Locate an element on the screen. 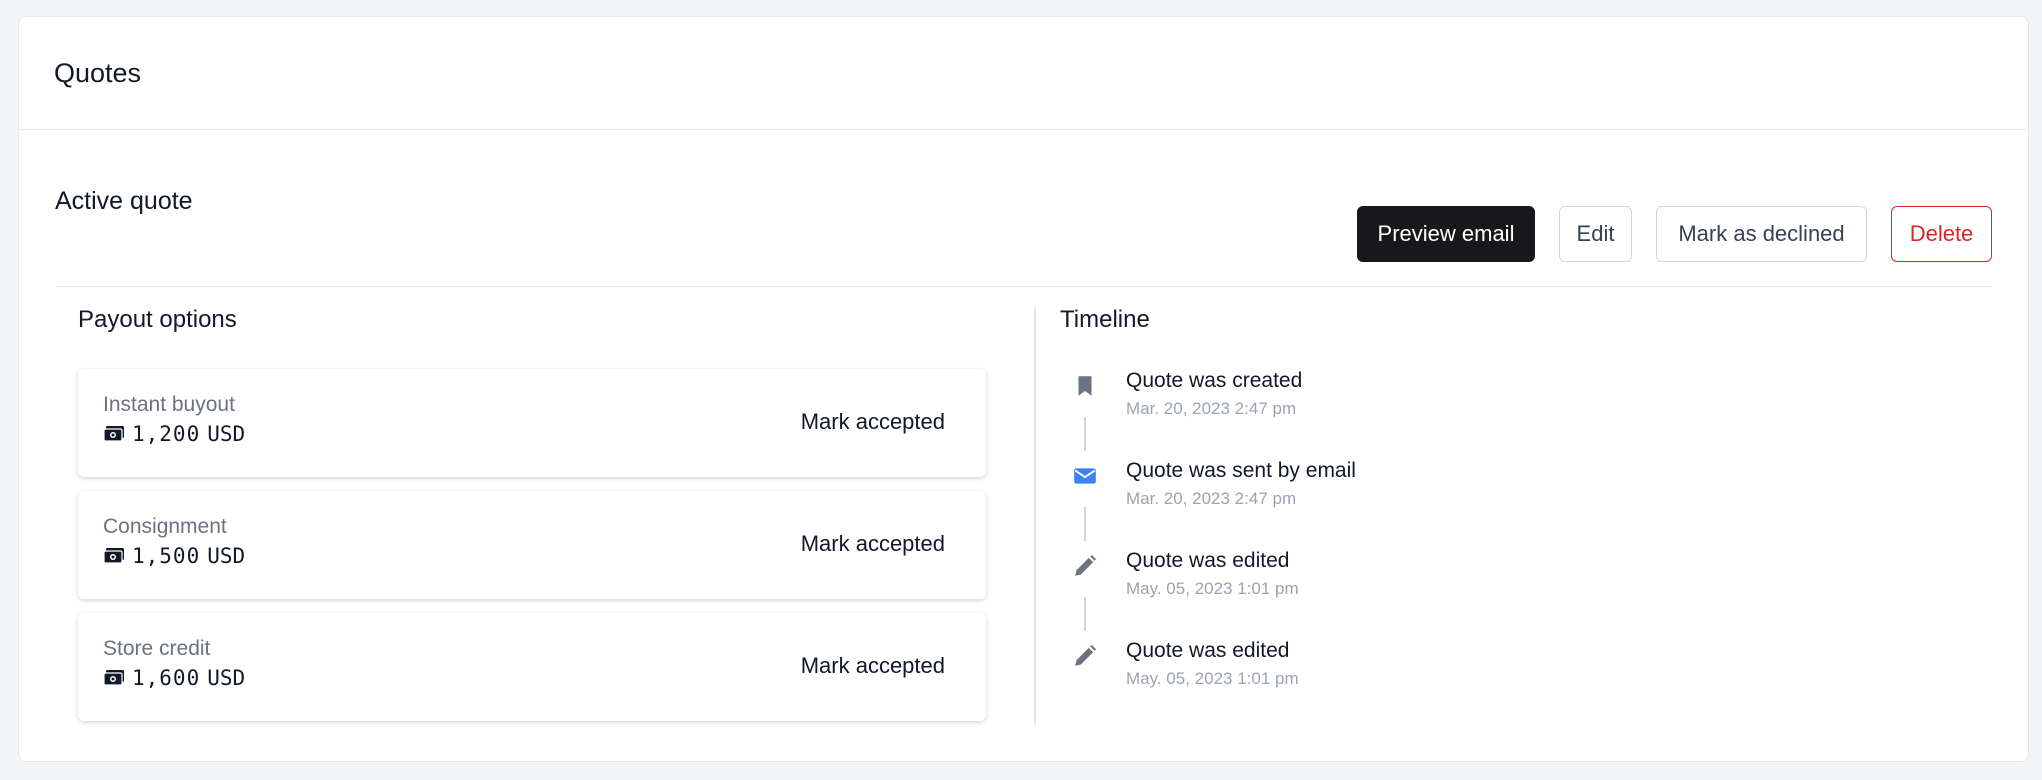 Image resolution: width=2042 pixels, height=780 pixels. option-amount: 1,600 USD is located at coordinates (174, 678).